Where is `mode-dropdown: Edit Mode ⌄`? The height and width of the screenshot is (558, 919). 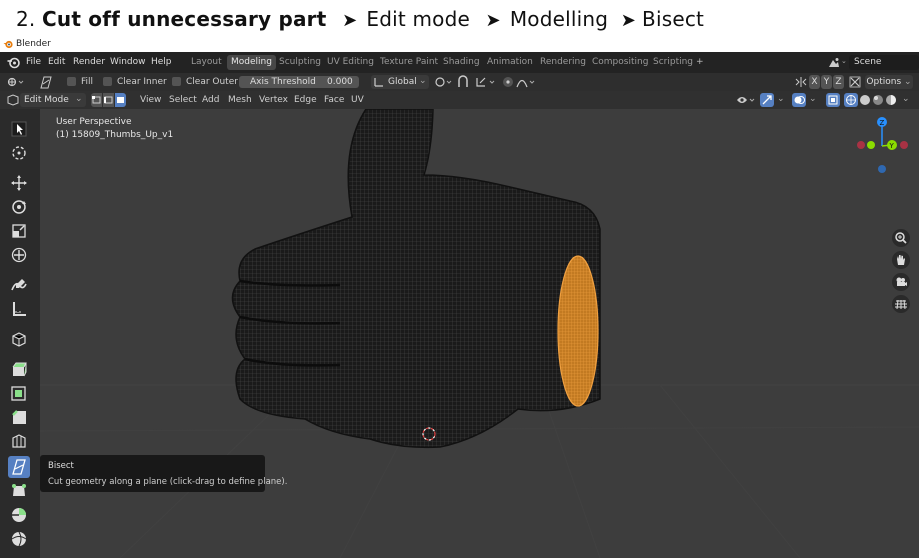
mode-dropdown: Edit Mode ⌄ is located at coordinates (53, 100).